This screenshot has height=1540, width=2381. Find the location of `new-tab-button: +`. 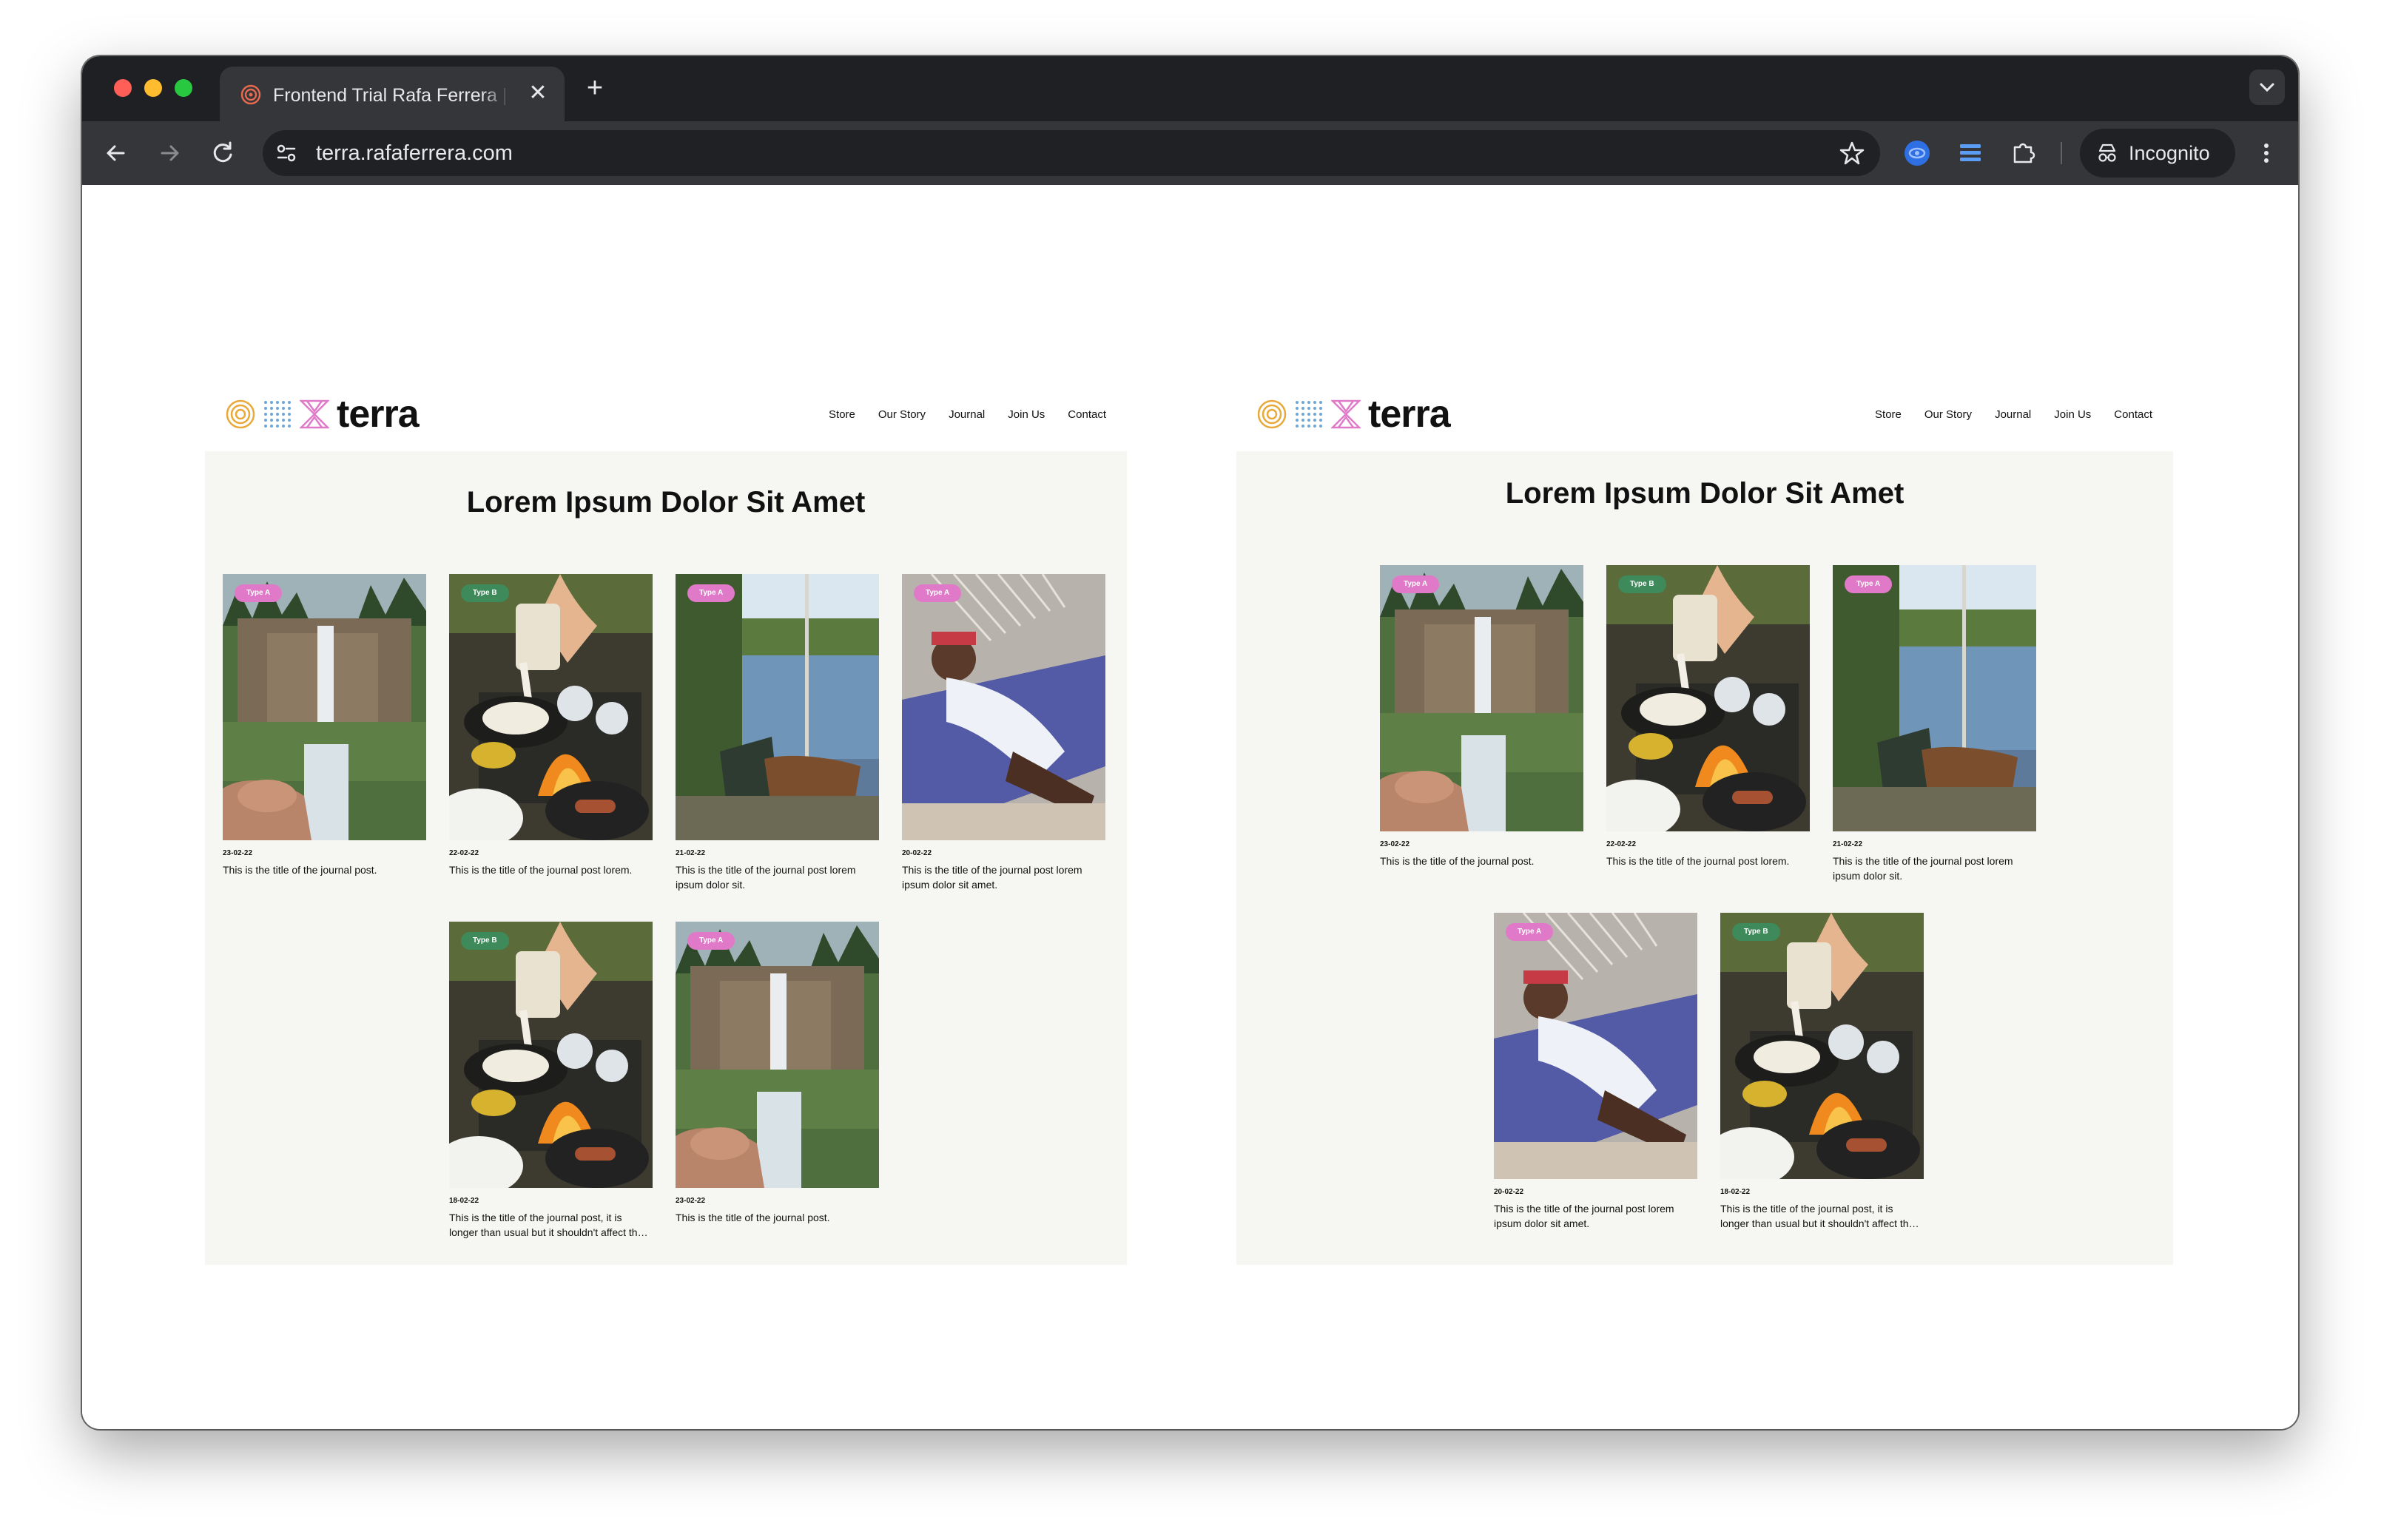

new-tab-button: + is located at coordinates (595, 88).